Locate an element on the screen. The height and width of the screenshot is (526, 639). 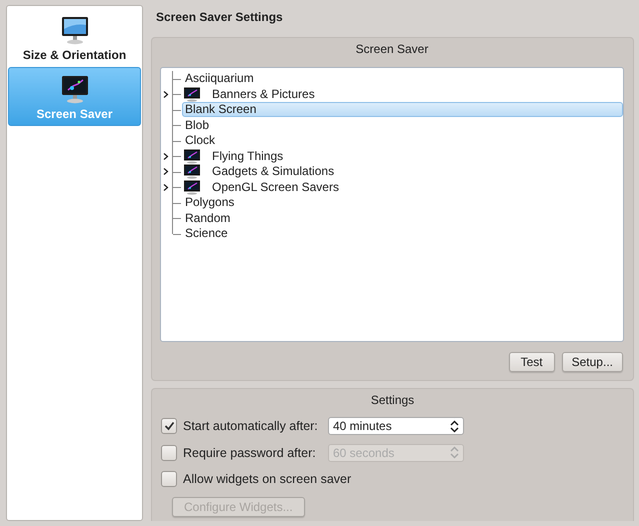
tree-item: Flying Things is located at coordinates (247, 156).